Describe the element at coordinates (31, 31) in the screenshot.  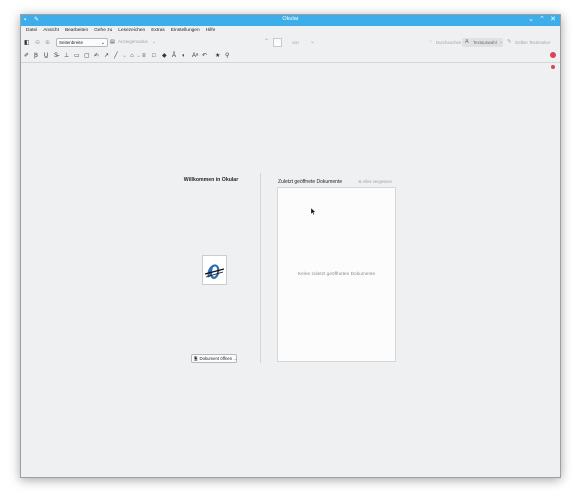
I see `menu-datei: Datei` at that location.